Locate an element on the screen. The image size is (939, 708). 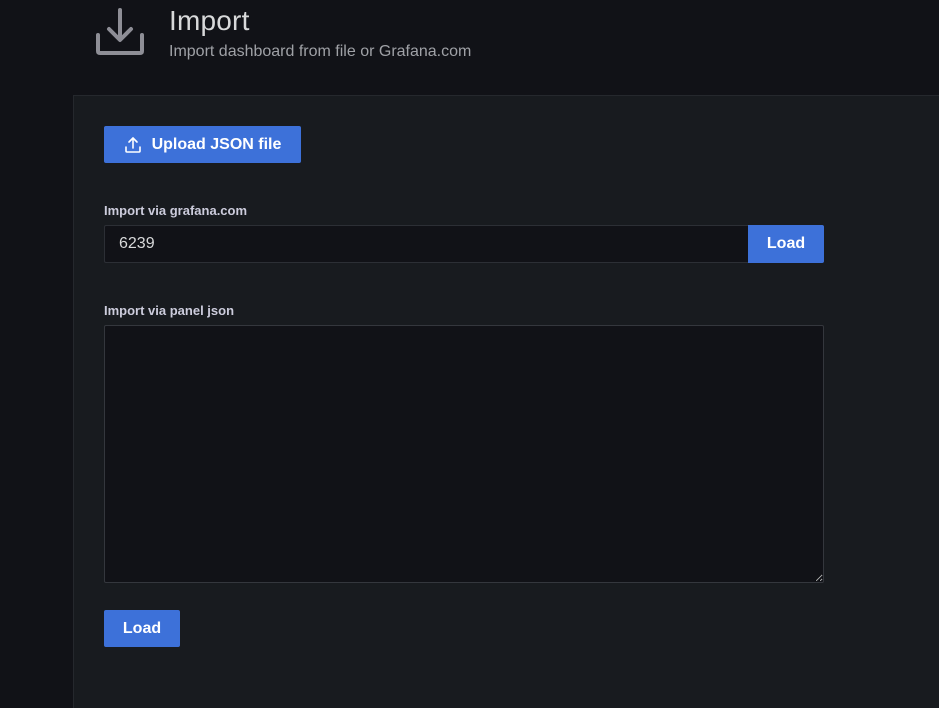
grafana-com-label: Import via grafana.com is located at coordinates (176, 210).